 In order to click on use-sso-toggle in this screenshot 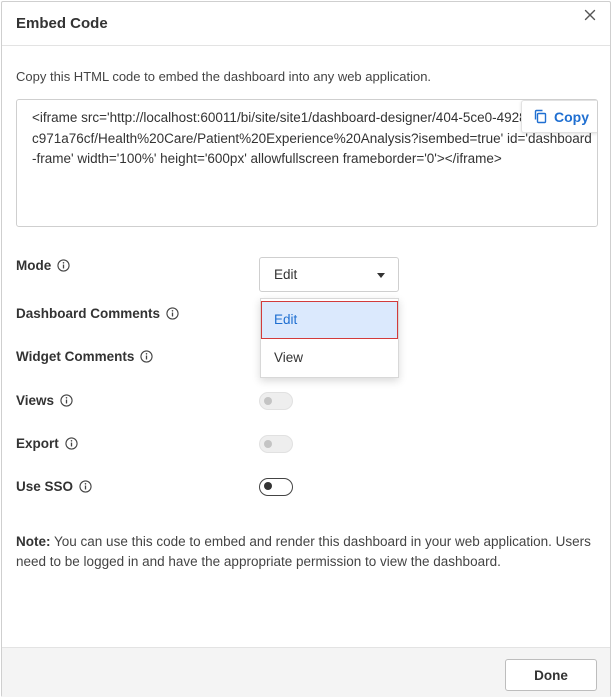, I will do `click(276, 487)`.